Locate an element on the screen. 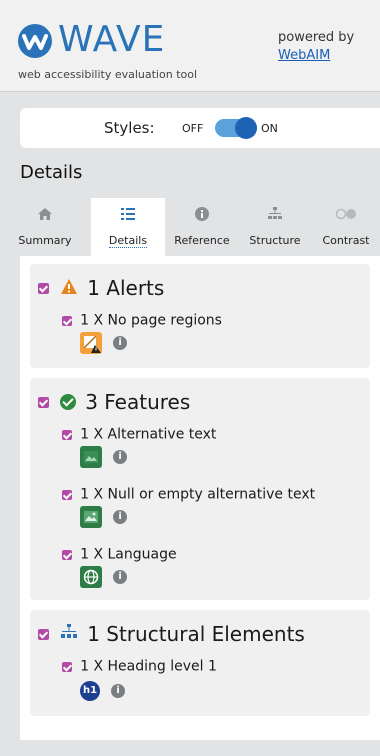  tab-structure-label: Structure is located at coordinates (275, 240).